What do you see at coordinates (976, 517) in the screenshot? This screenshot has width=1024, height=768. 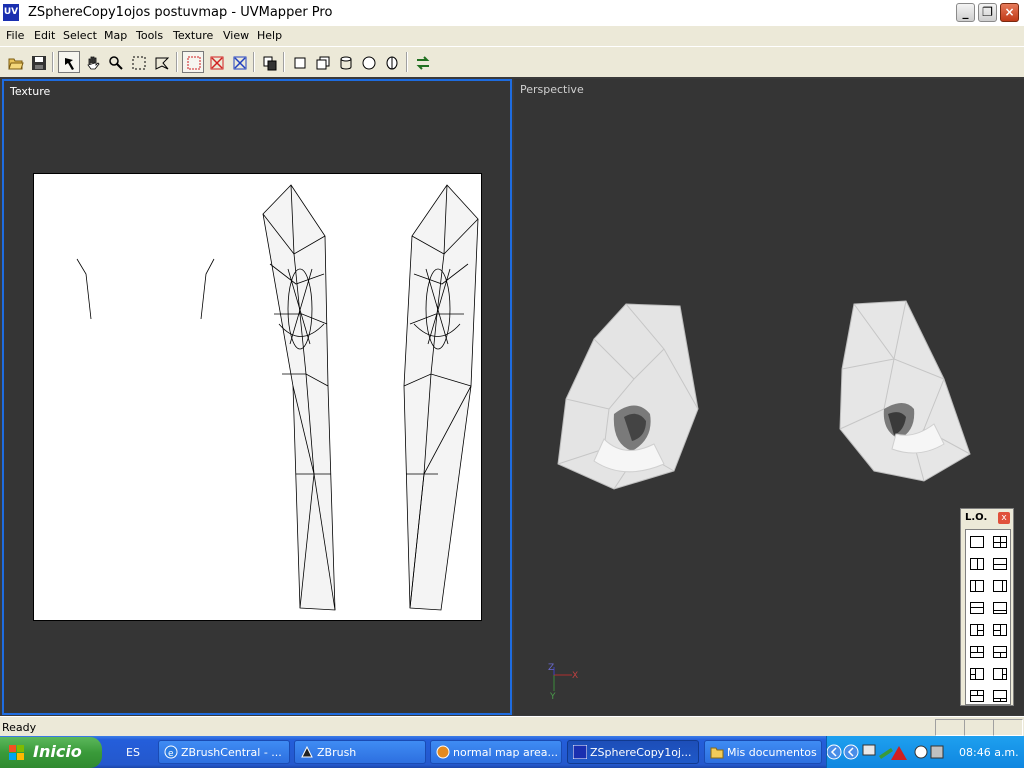 I see `layout-palette-title: L.O.` at bounding box center [976, 517].